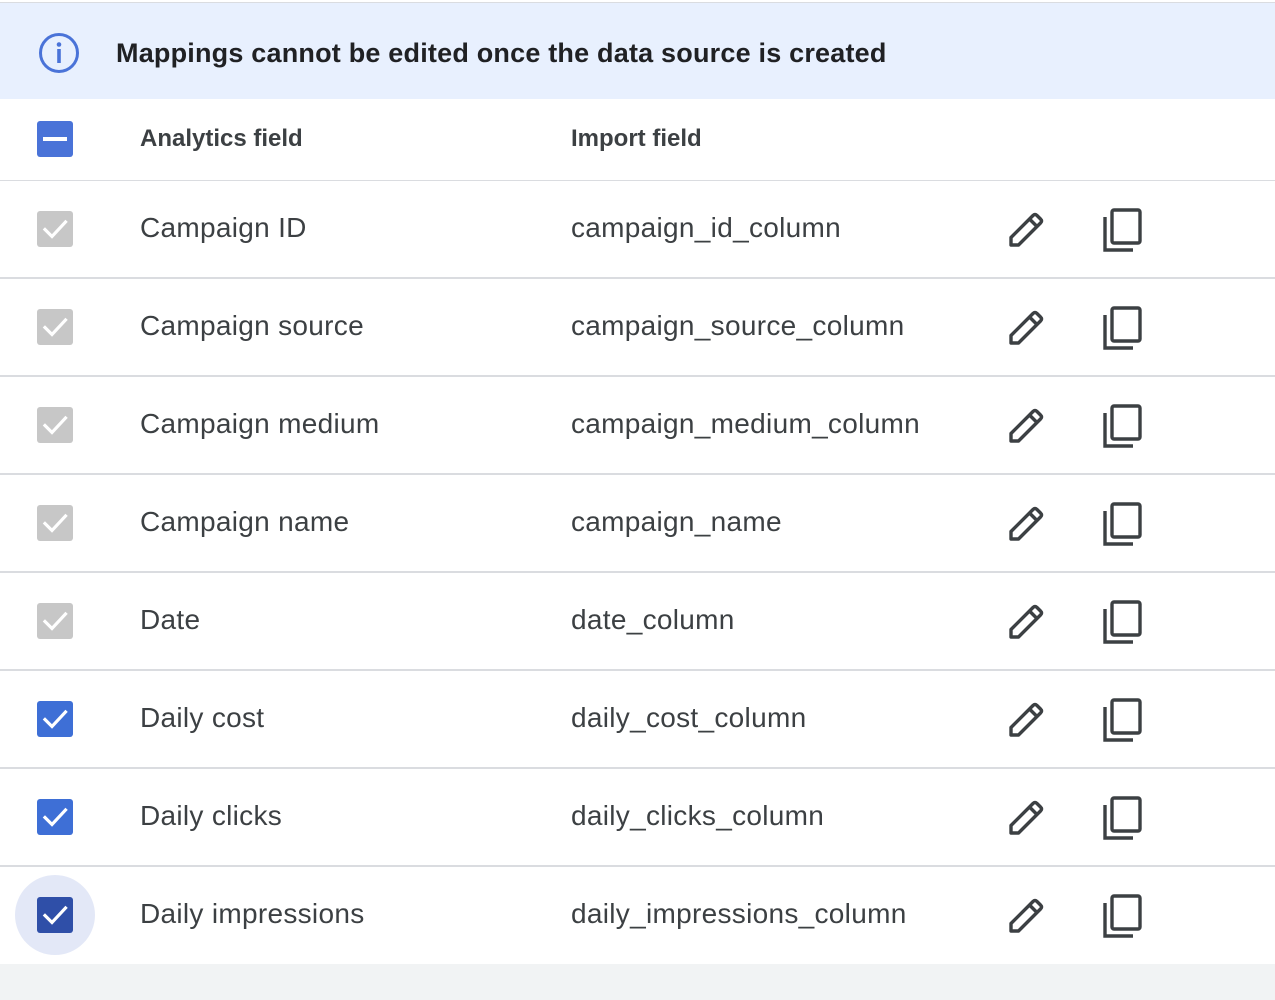 This screenshot has height=1000, width=1275. What do you see at coordinates (221, 139) in the screenshot?
I see `column-header-analytics-field: Analytics field` at bounding box center [221, 139].